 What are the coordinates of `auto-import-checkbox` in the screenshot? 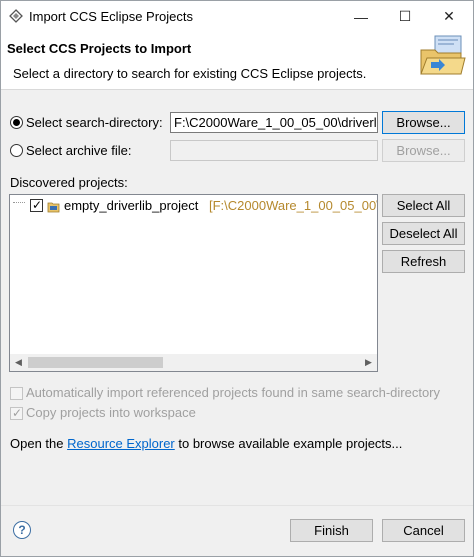 It's located at (16, 393).